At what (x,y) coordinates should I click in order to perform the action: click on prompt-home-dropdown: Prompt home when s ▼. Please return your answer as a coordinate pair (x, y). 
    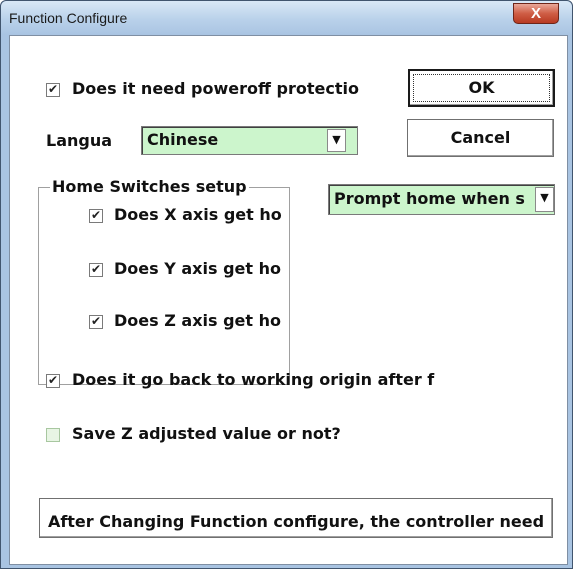
    Looking at the image, I should click on (441, 199).